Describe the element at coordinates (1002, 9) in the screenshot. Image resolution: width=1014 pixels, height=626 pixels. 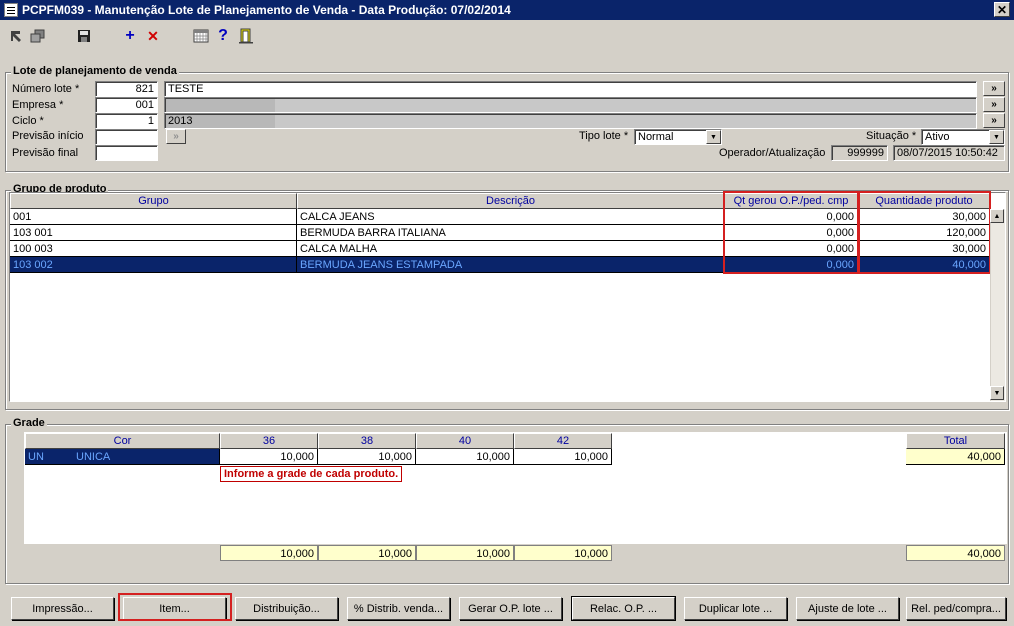
I see `close-button: ✕` at that location.